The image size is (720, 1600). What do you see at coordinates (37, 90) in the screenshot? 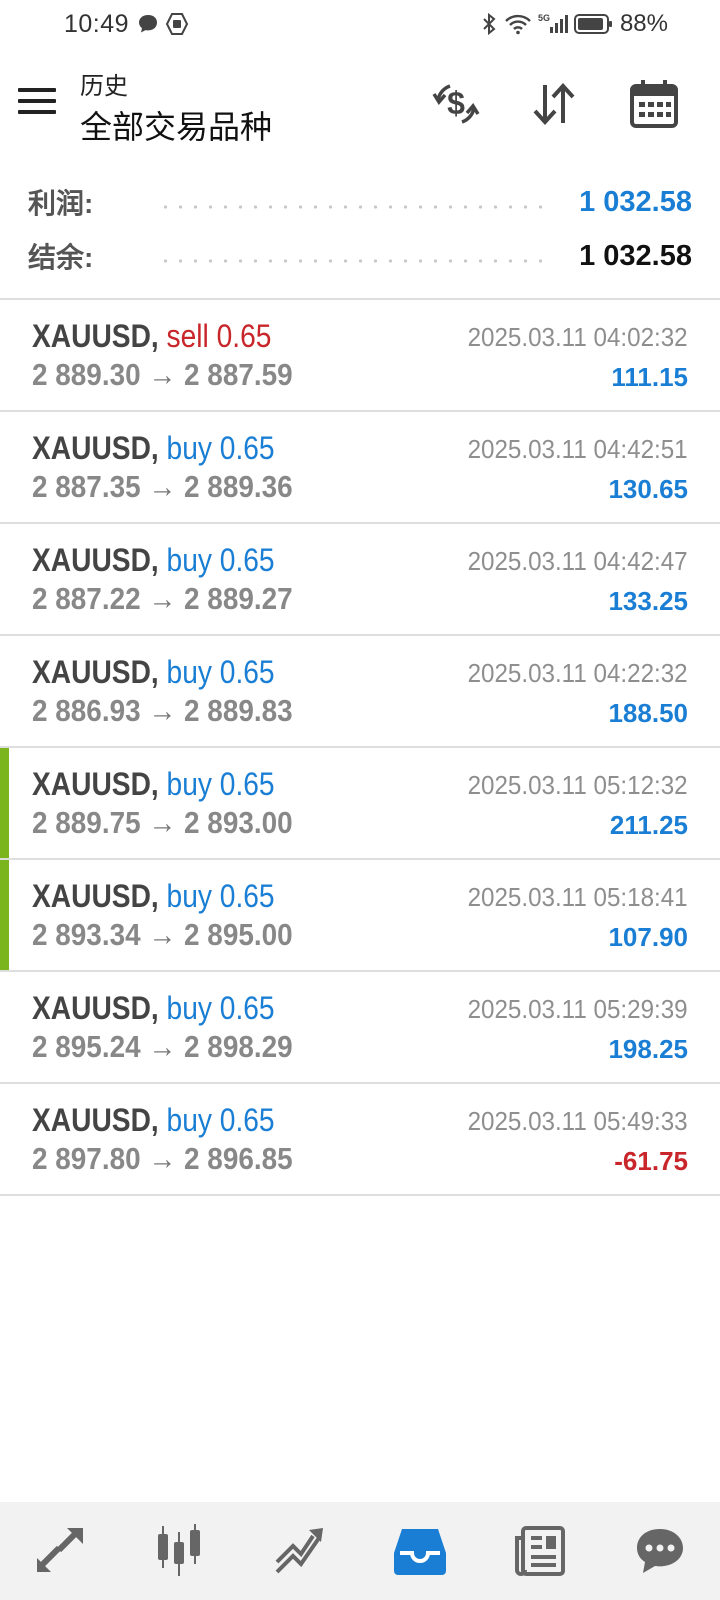
I see `hamburger-icon` at bounding box center [37, 90].